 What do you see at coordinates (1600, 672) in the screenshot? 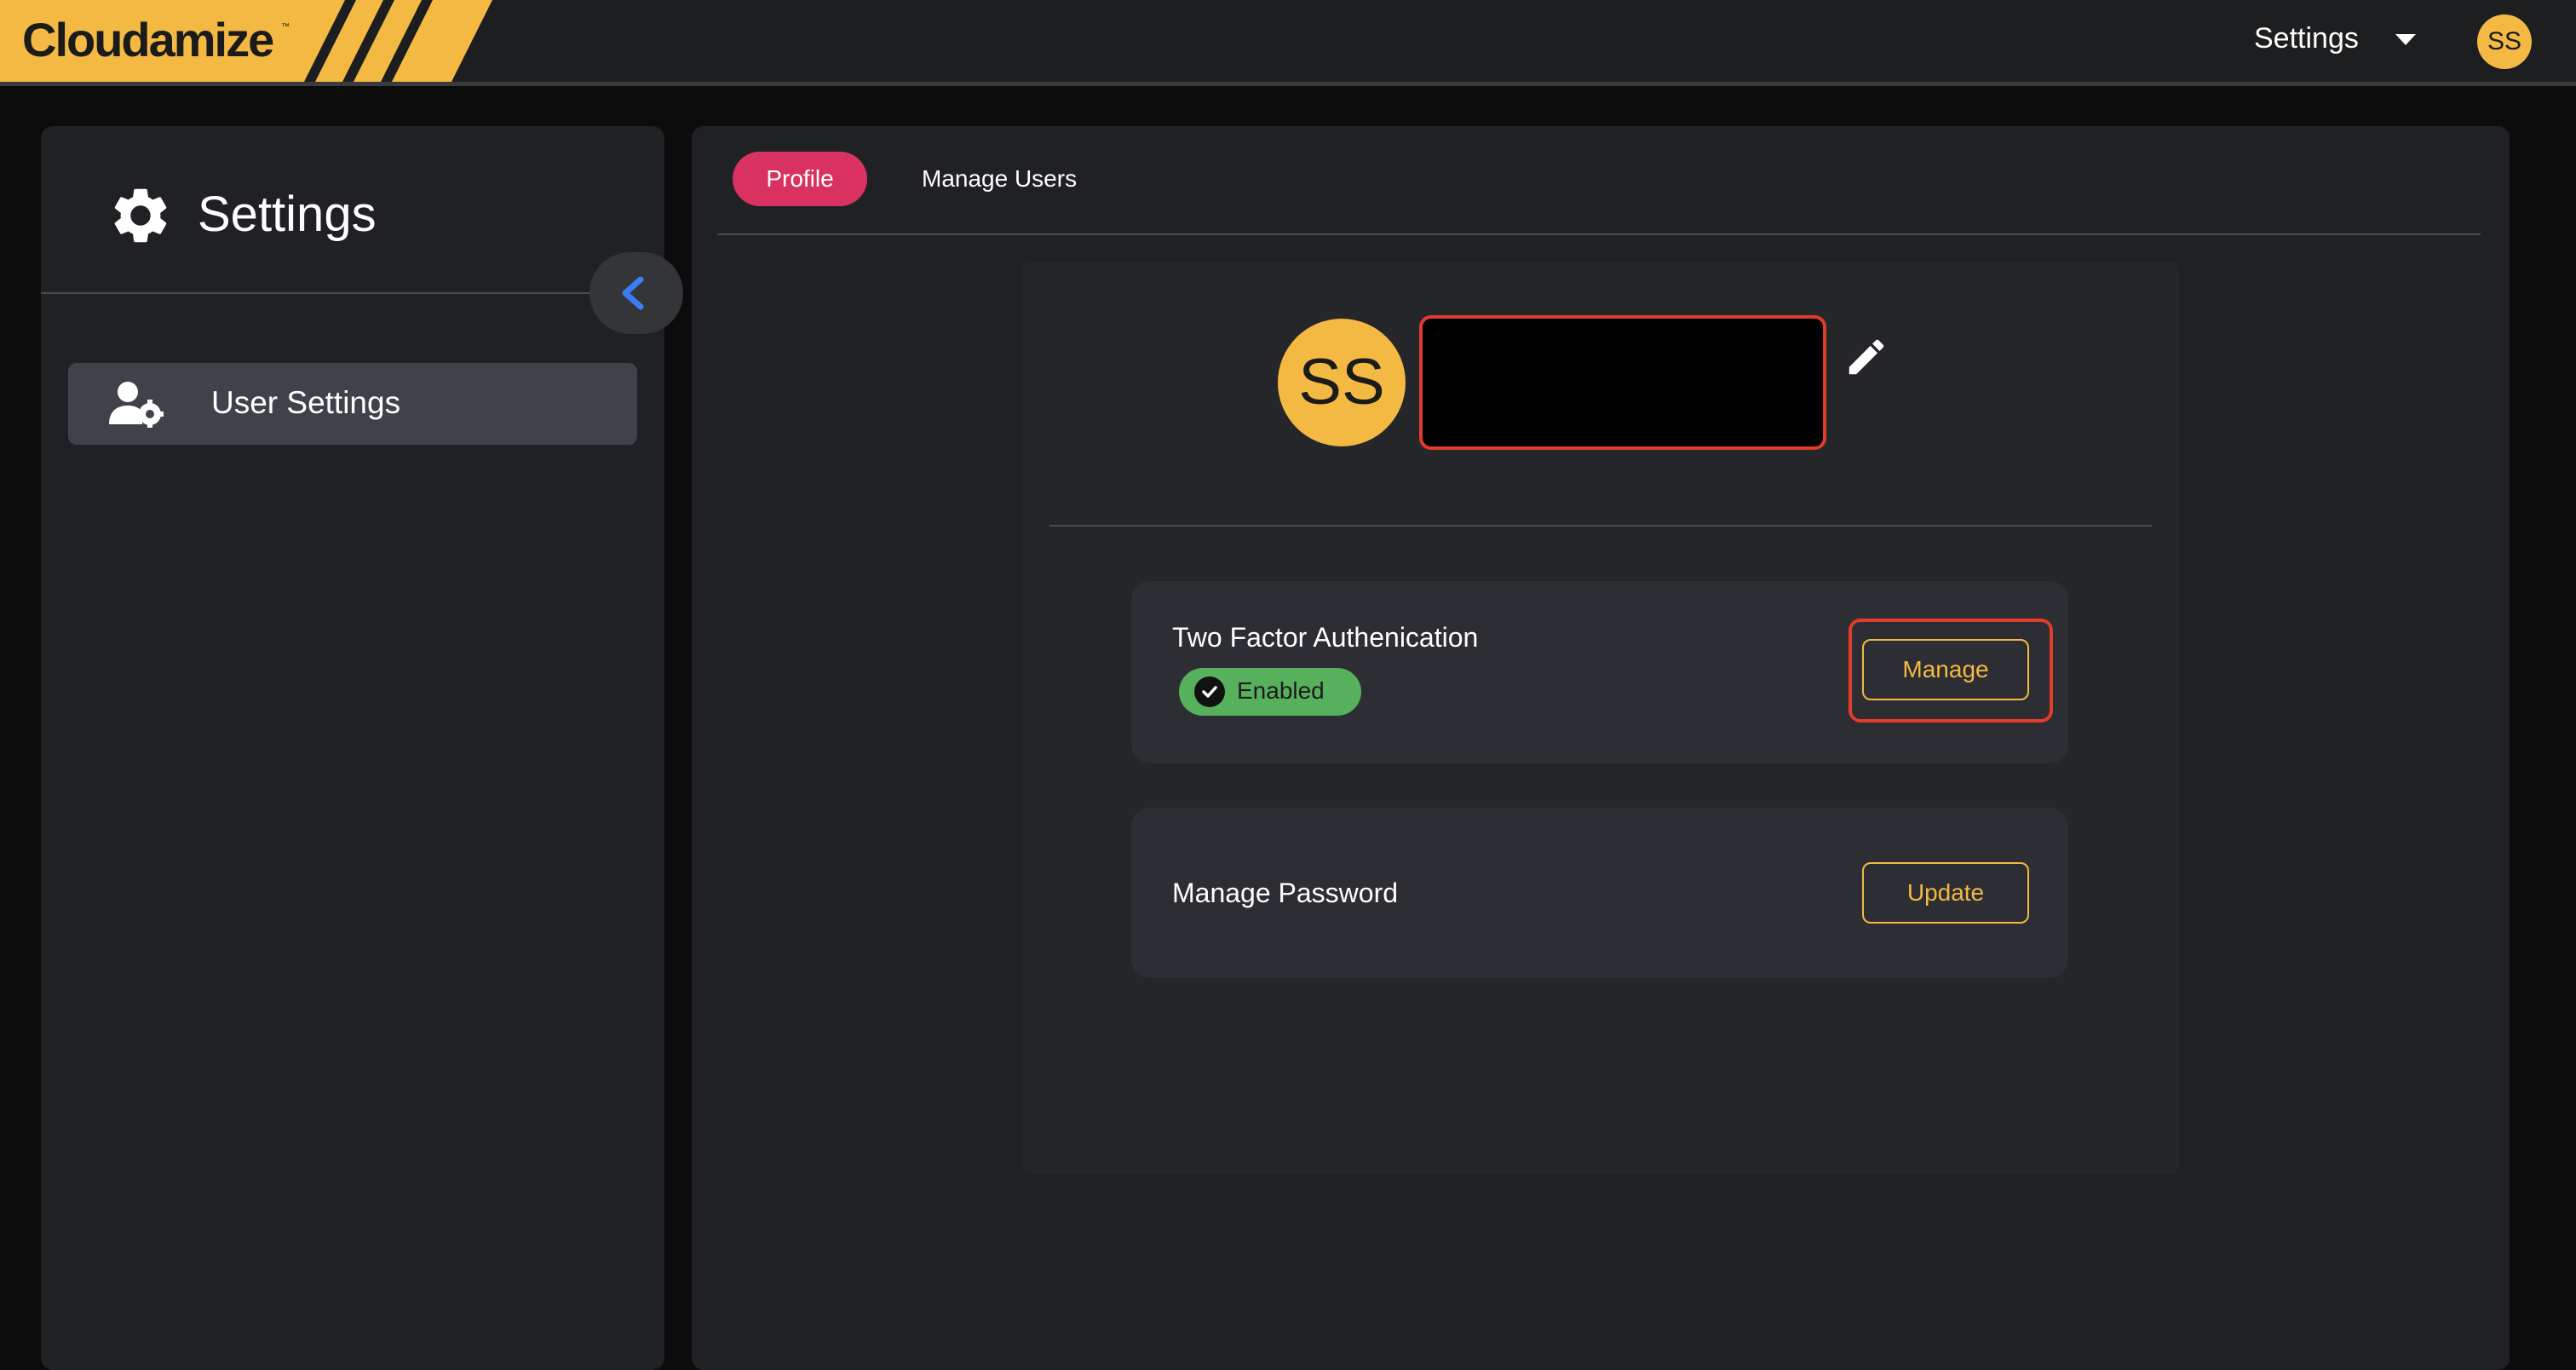
I see `two-factor-card: Two Factor Authenication Enabled Manage` at bounding box center [1600, 672].